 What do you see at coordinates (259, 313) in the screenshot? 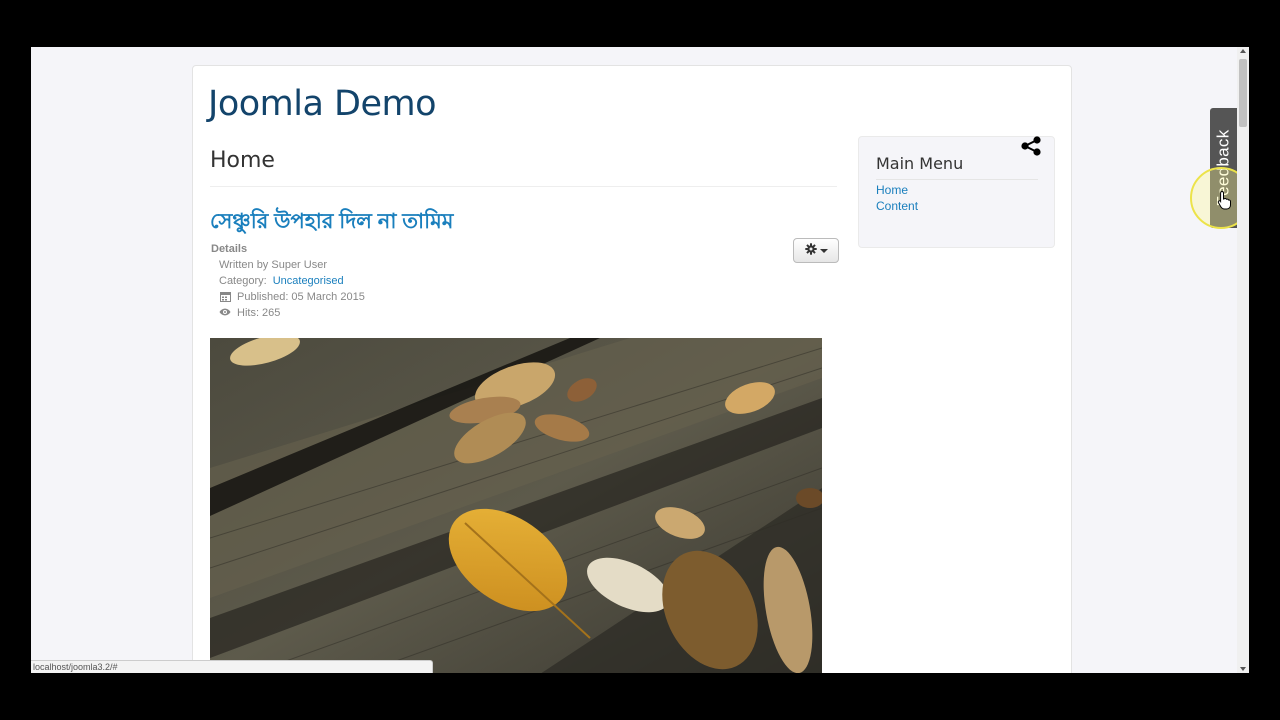
I see `hits-text: Hits: 265` at bounding box center [259, 313].